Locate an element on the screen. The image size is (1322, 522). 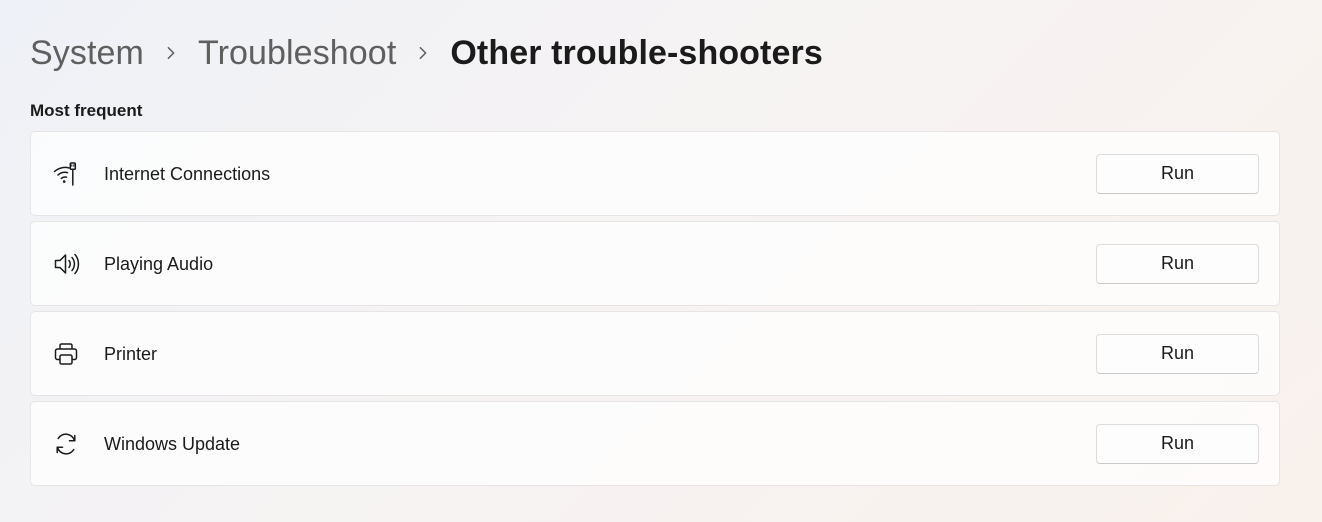
troubleshooter-label: Playing Audio is located at coordinates (159, 263).